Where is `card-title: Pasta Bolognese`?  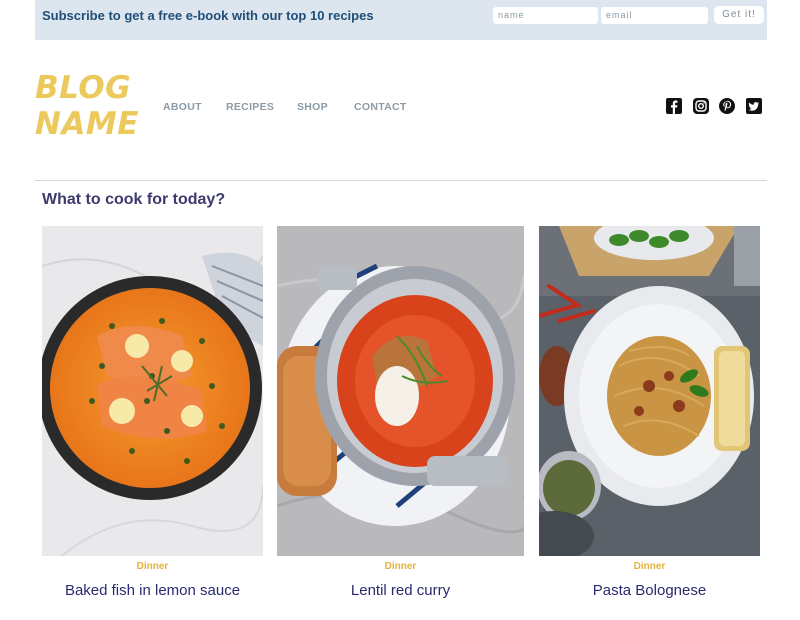
card-title: Pasta Bolognese is located at coordinates (649, 590).